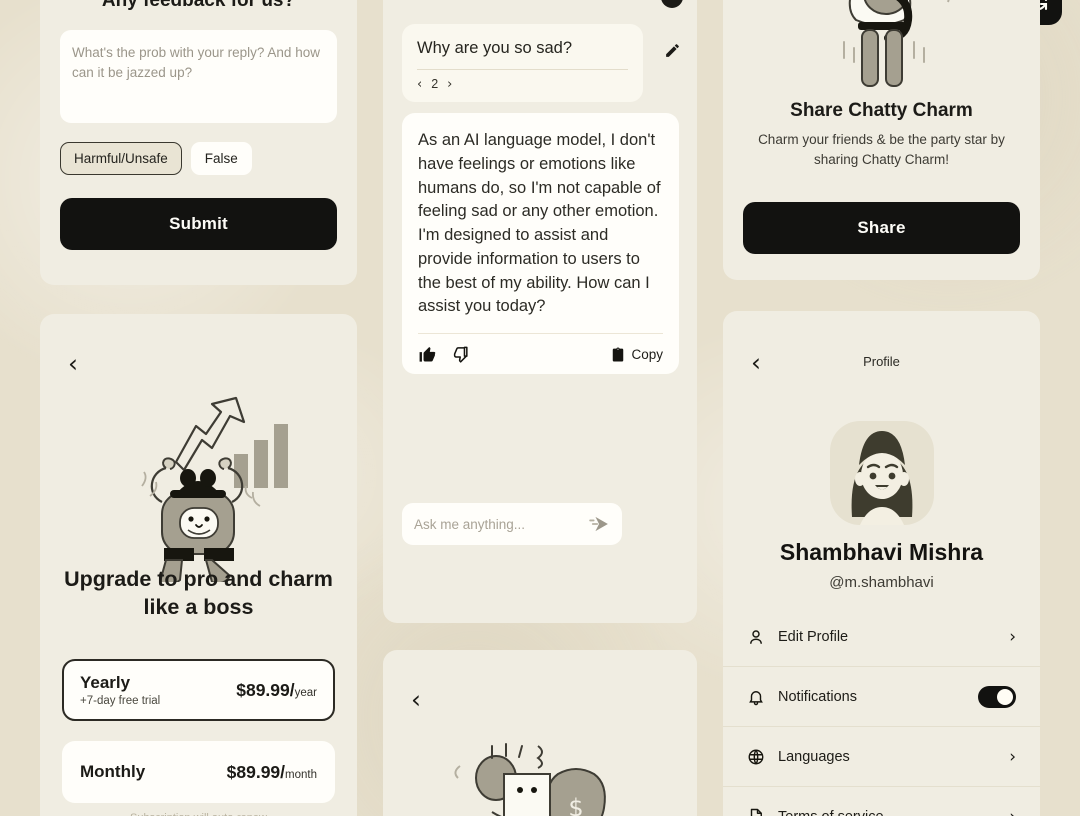 This screenshot has width=1080, height=816. Describe the element at coordinates (198, 690) in the screenshot. I see `plan-option-yearly: Yearly +7-day free trial $89.99/year` at that location.